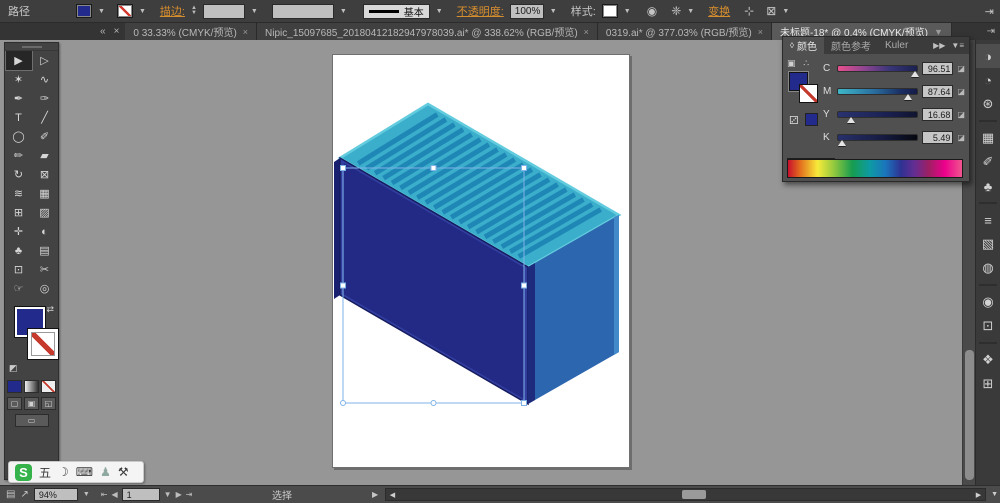 This screenshot has height=503, width=1000. I want to click on width-profile-field, so click(302, 11).